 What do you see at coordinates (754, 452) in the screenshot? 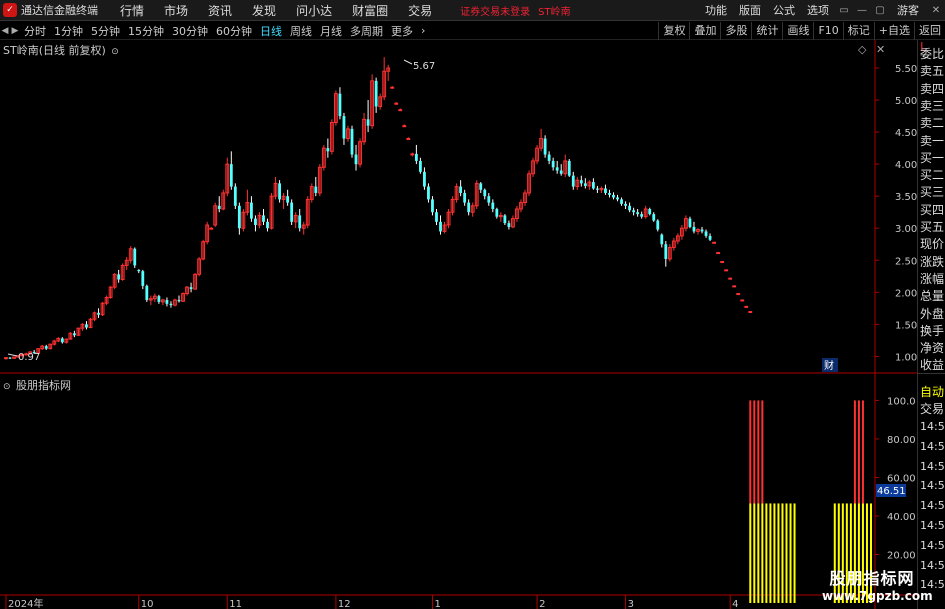
I see `indicator-bar-red` at bounding box center [754, 452].